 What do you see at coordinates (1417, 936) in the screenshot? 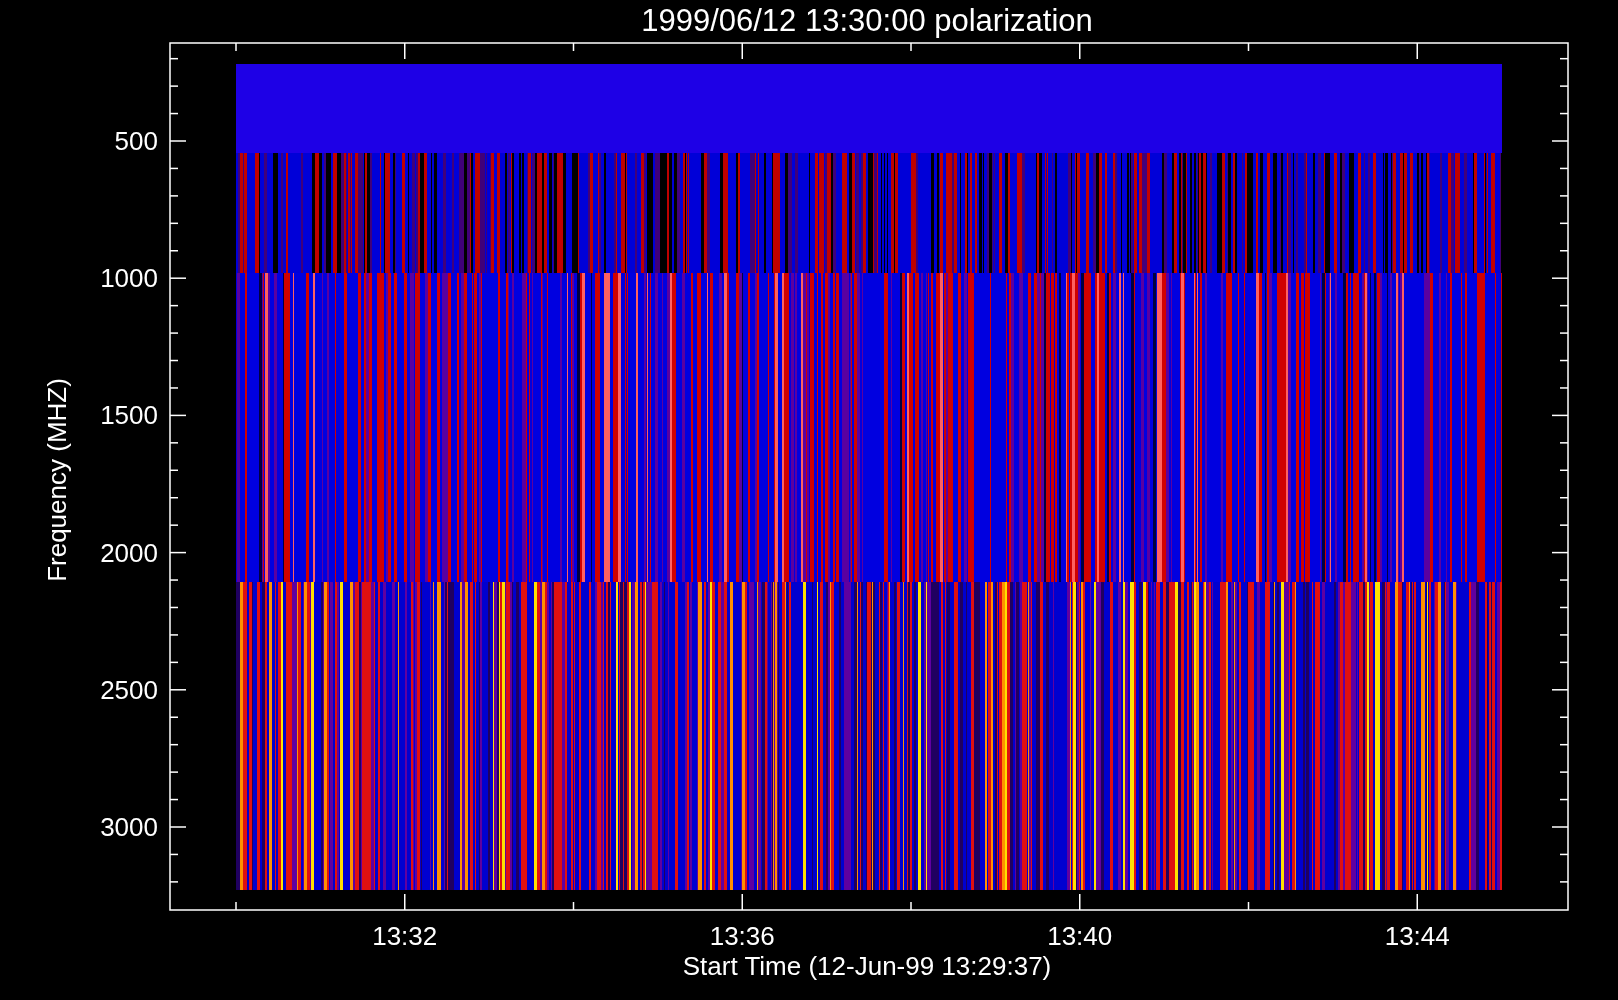
I see `x-tick-label: 13:44` at bounding box center [1417, 936].